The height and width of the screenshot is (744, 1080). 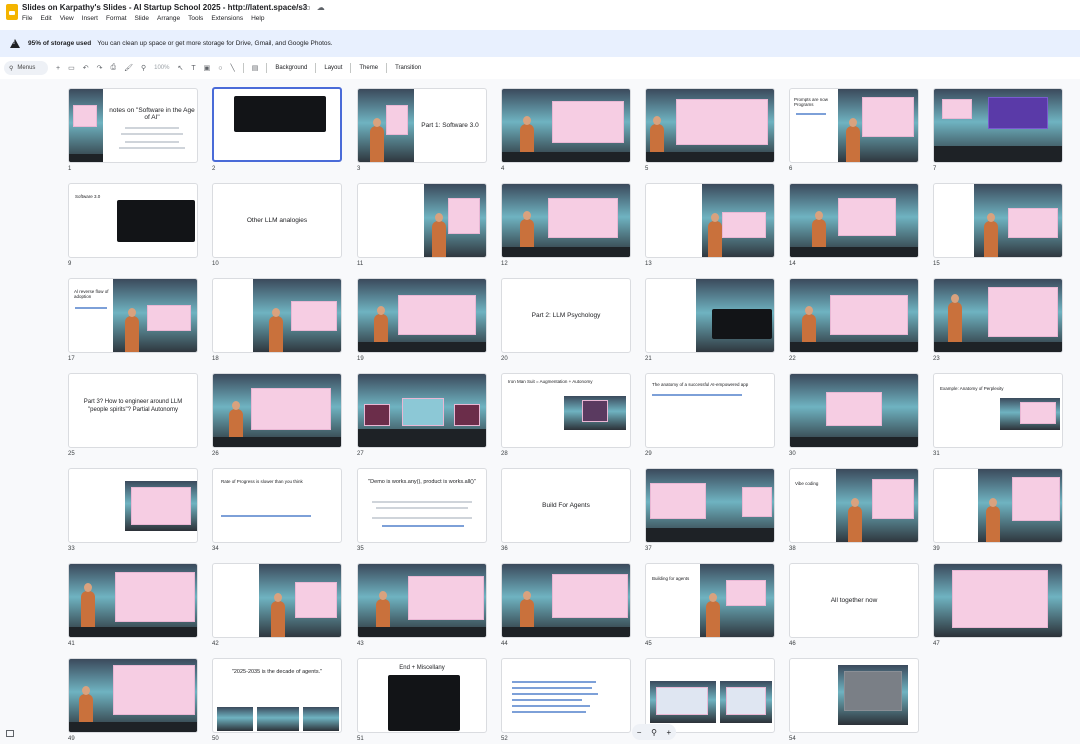 I want to click on theme-button: Theme, so click(x=368, y=68).